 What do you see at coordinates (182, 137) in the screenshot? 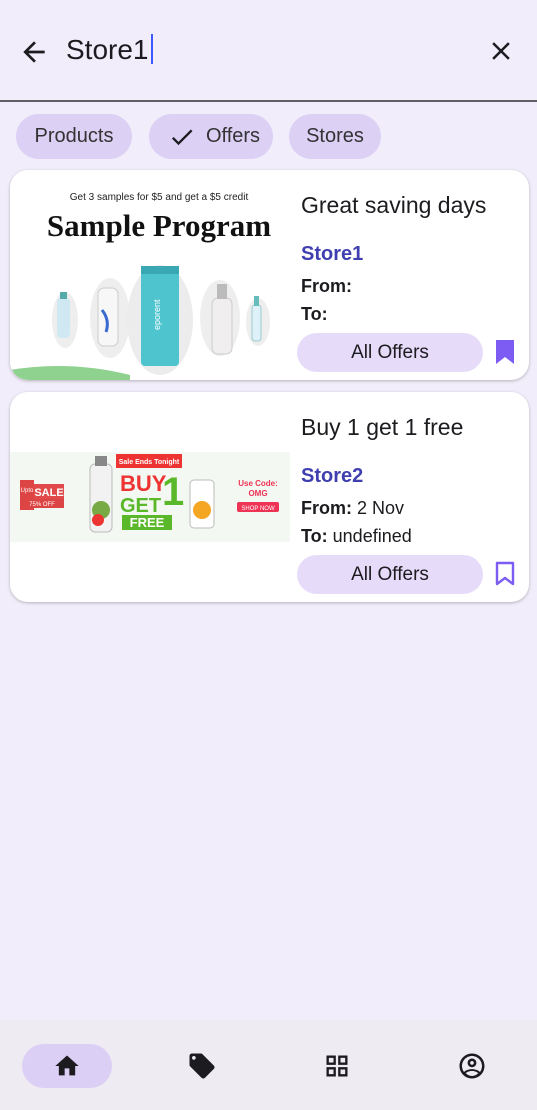
I see `check-icon` at bounding box center [182, 137].